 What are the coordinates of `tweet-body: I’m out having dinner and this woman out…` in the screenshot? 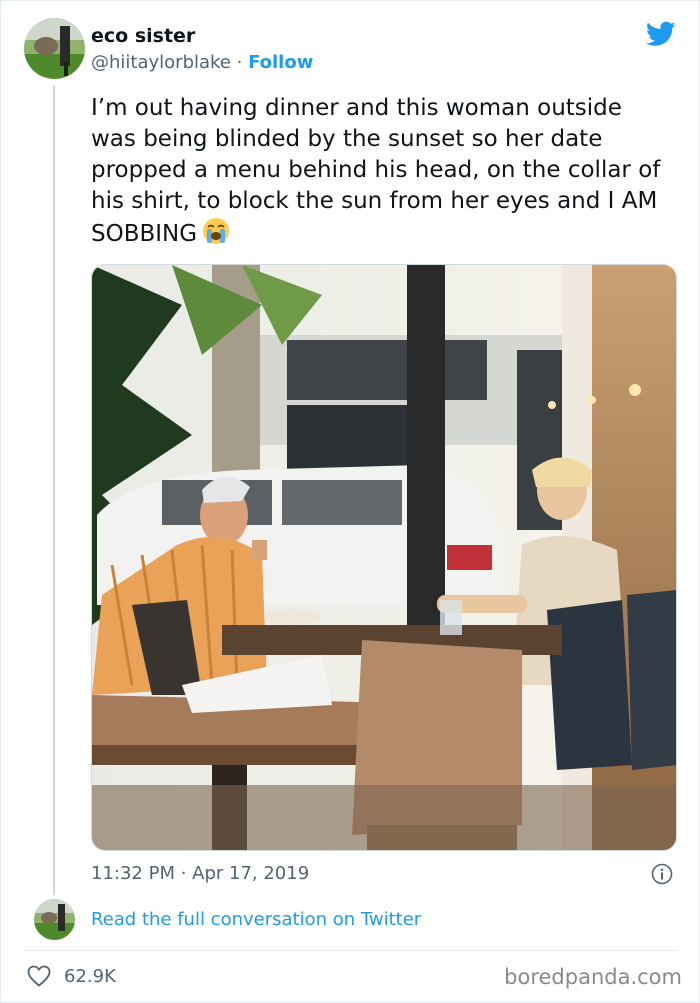 It's located at (376, 171).